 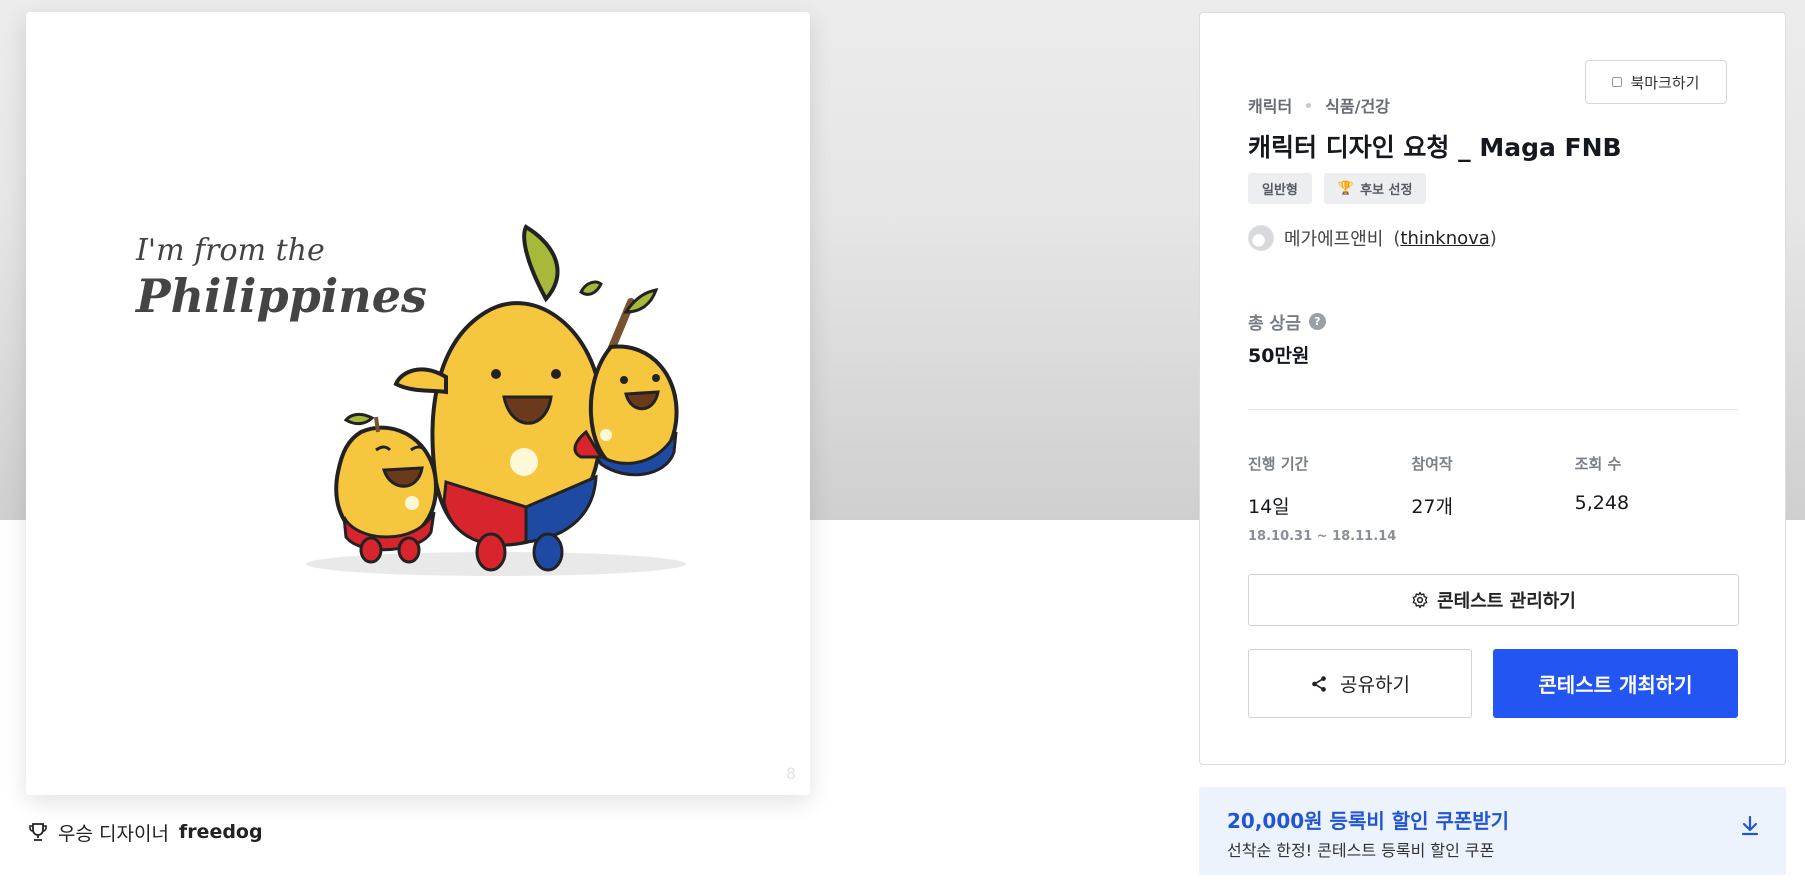 I want to click on winner-label: 우승 디자이너, so click(x=113, y=833).